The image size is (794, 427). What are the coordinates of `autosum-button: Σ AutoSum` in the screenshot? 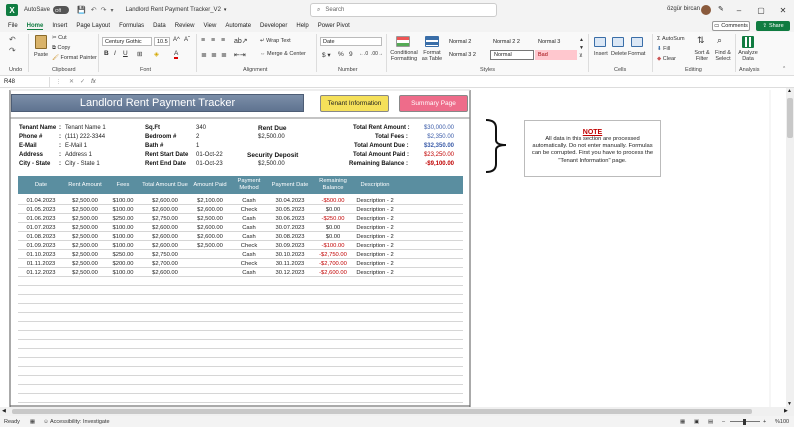 It's located at (671, 39).